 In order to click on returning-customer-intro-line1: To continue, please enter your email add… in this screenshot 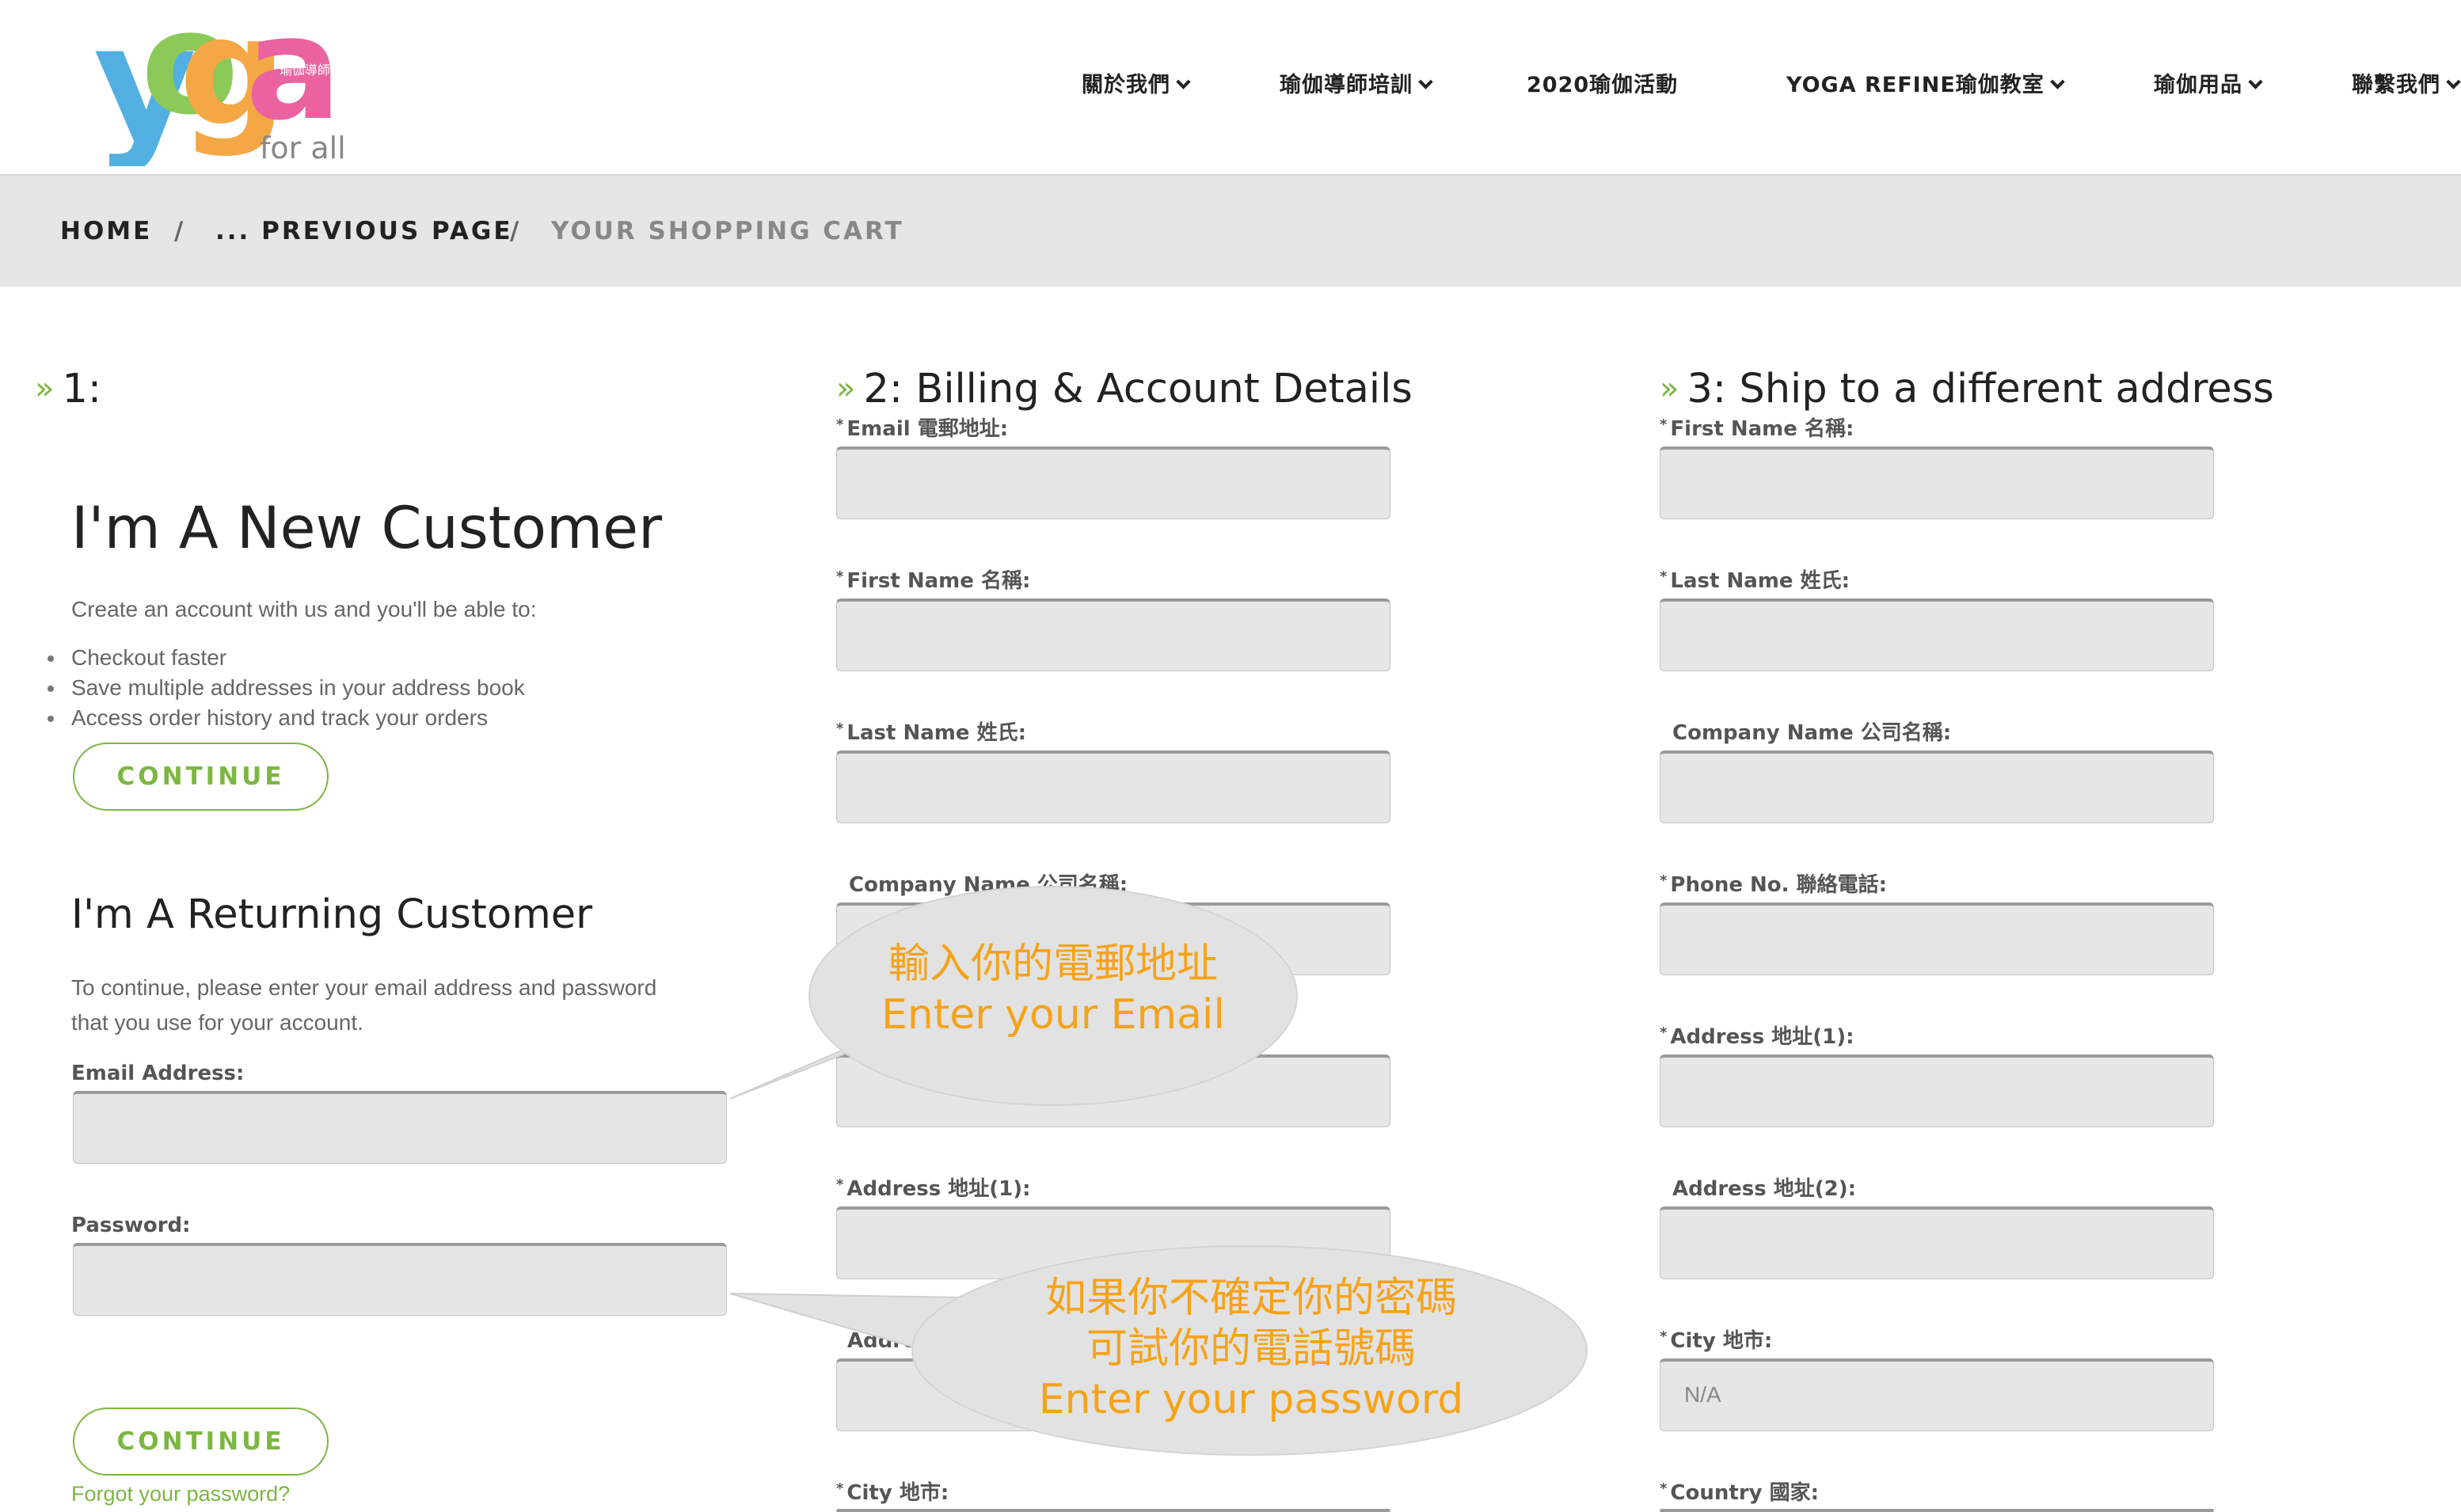, I will do `click(364, 987)`.